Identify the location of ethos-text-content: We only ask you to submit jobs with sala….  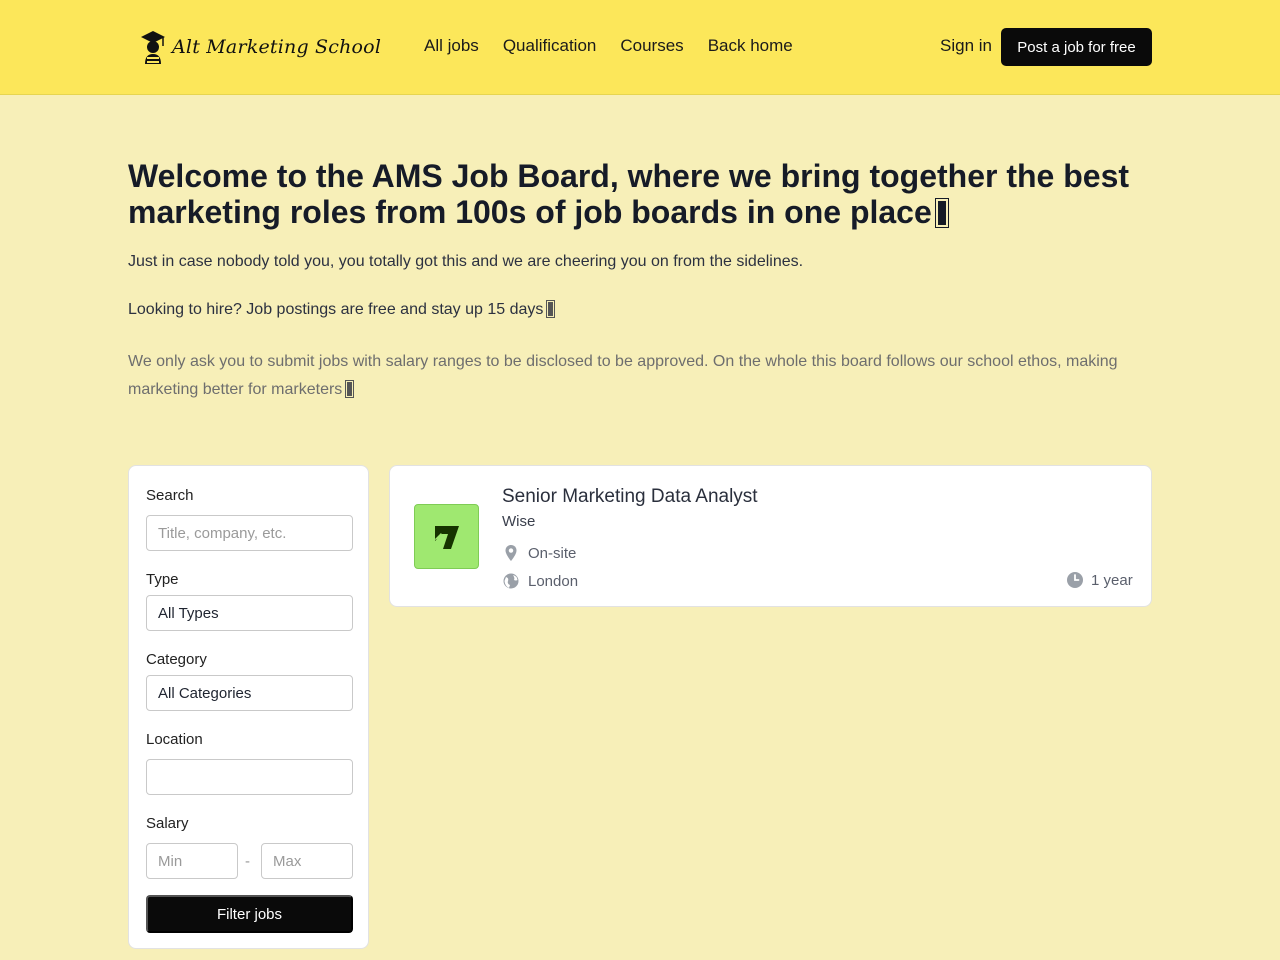
(623, 375).